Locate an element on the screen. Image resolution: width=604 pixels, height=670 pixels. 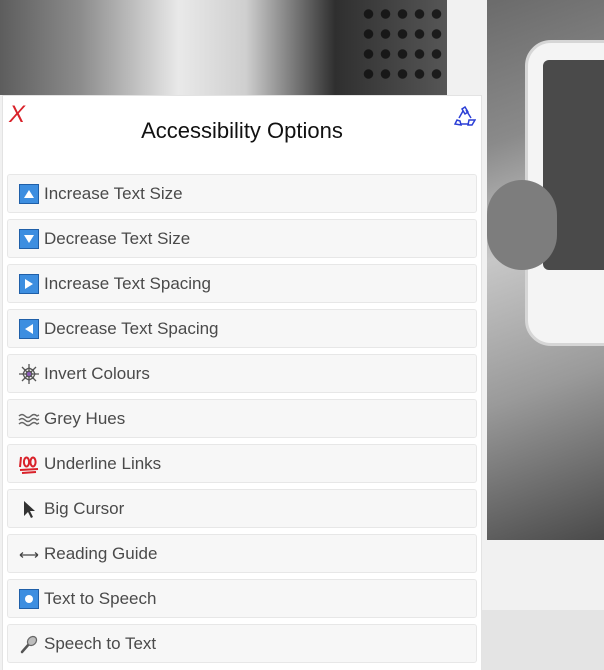
option-label: Grey Hues is located at coordinates (85, 418).